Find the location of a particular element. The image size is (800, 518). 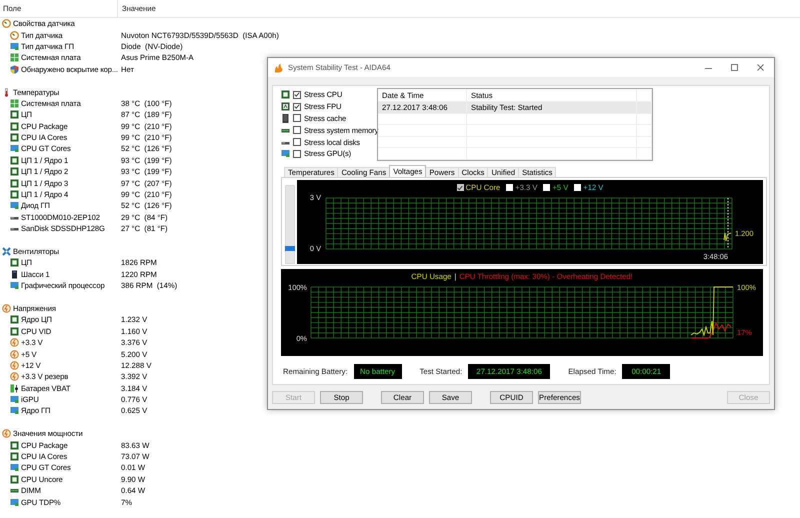

voltage-trace is located at coordinates (728, 237).